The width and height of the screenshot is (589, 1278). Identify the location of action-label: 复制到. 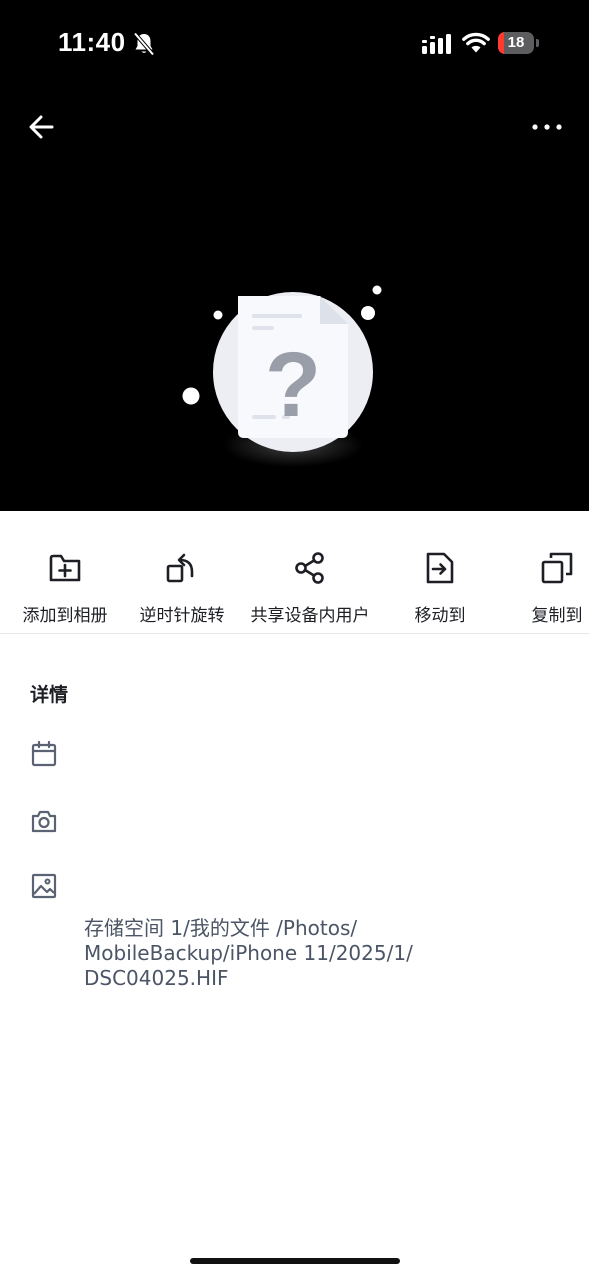
(557, 616).